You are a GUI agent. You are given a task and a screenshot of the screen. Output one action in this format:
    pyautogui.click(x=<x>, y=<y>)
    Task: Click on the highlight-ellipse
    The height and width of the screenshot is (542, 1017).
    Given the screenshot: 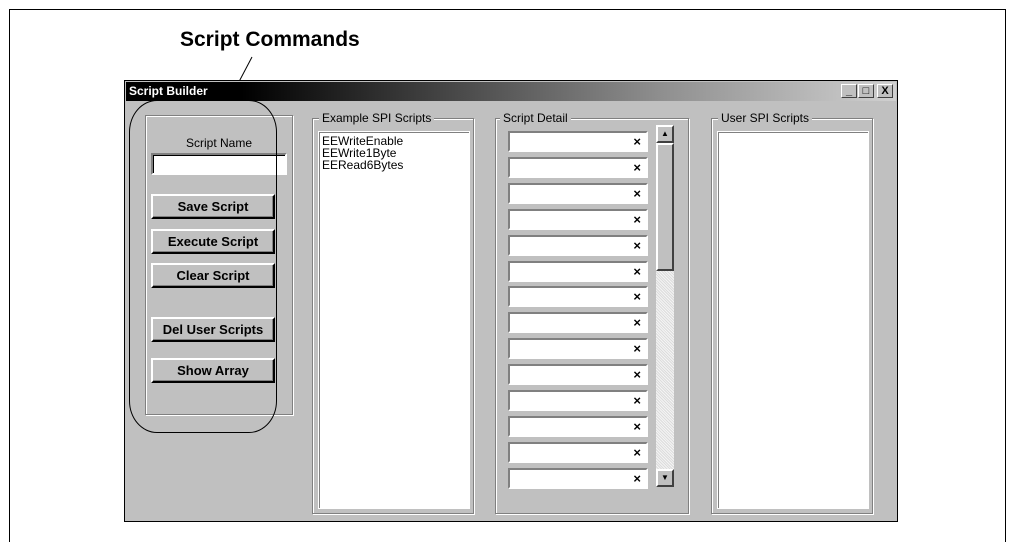 What is the action you would take?
    pyautogui.click(x=203, y=266)
    